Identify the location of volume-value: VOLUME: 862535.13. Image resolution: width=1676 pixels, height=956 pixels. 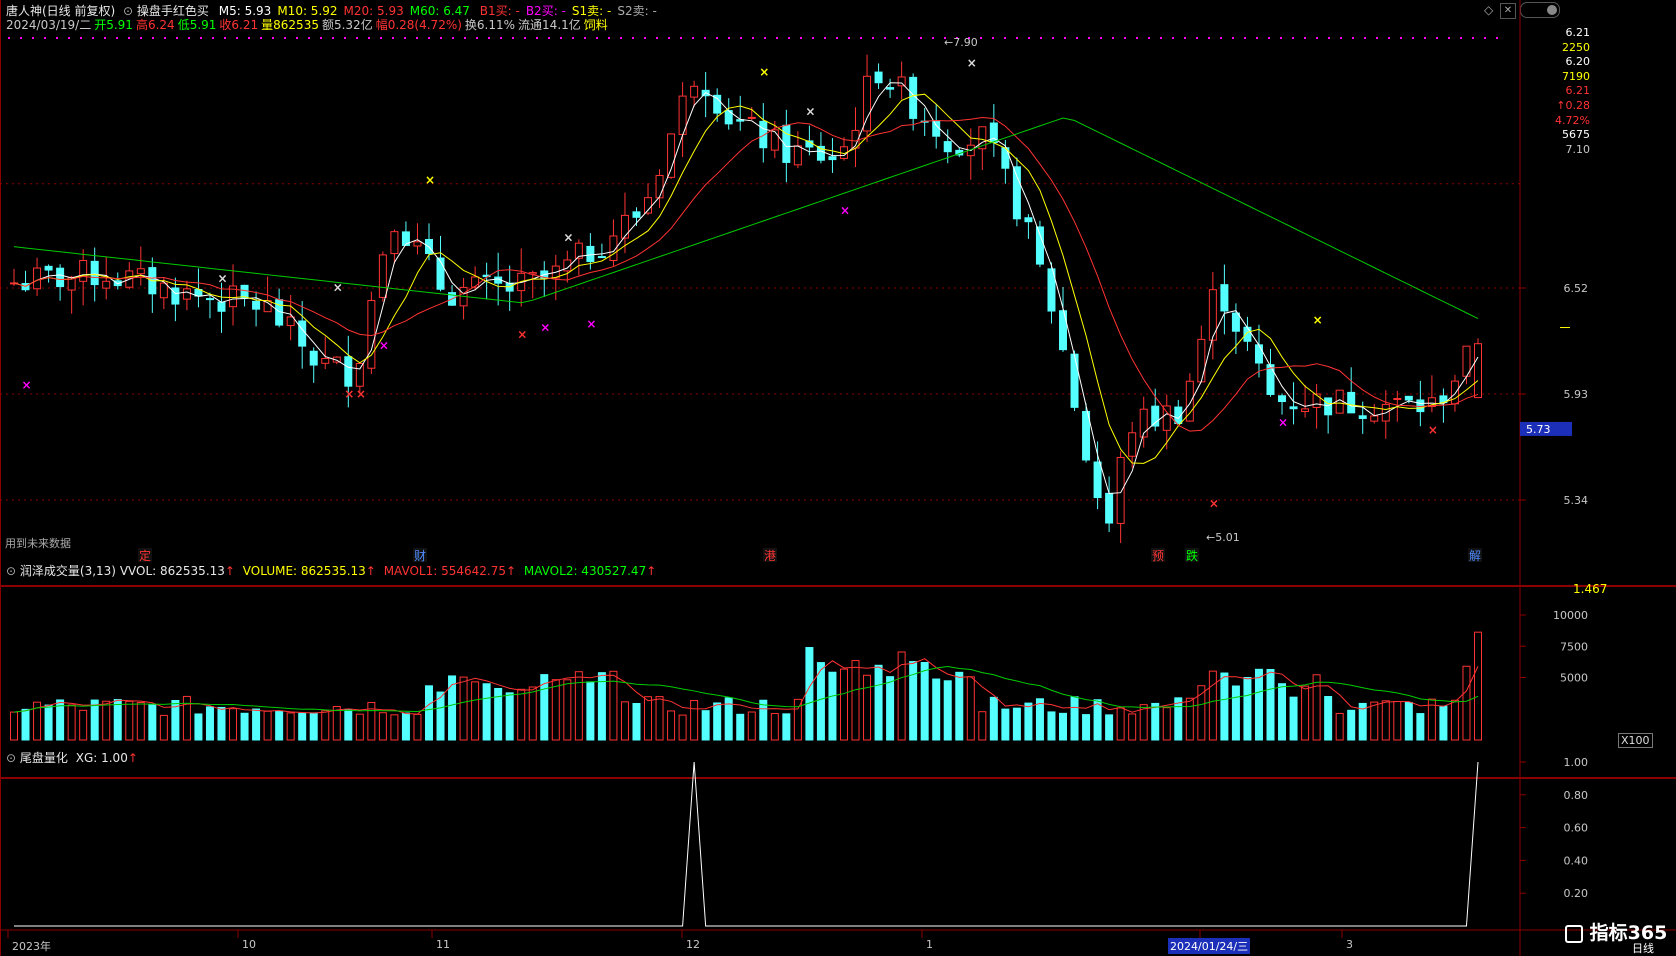
(304, 571).